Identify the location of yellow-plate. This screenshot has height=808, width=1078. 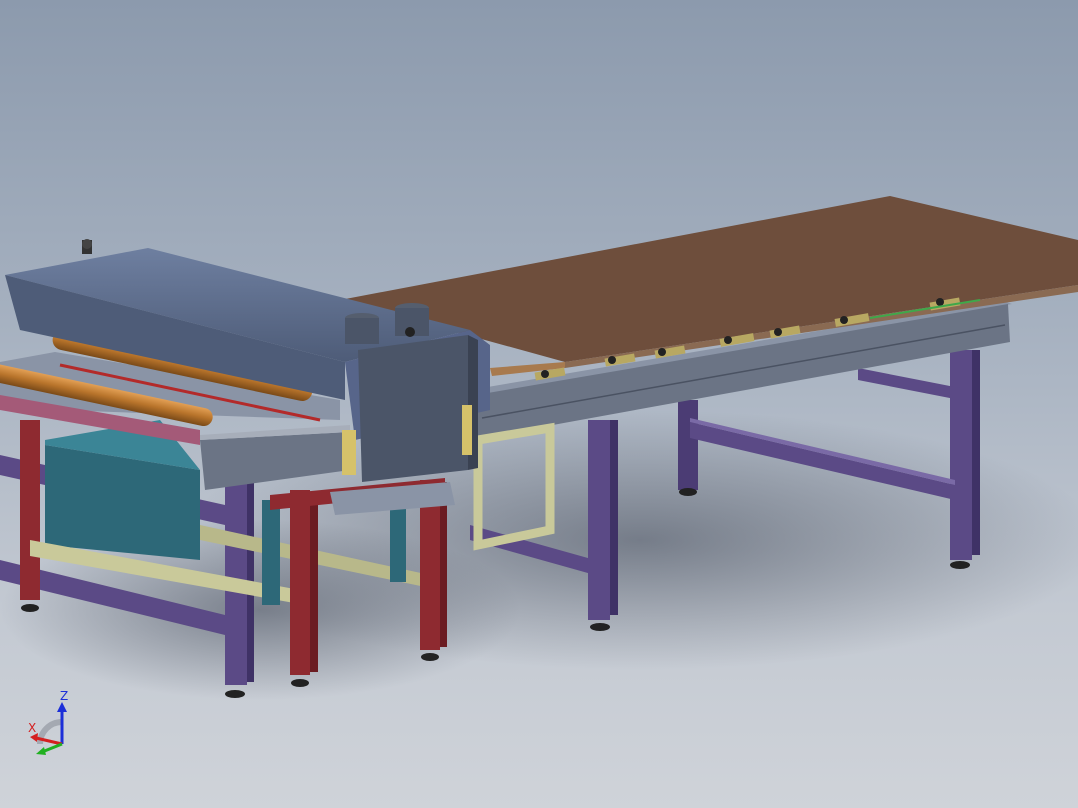
(349, 452).